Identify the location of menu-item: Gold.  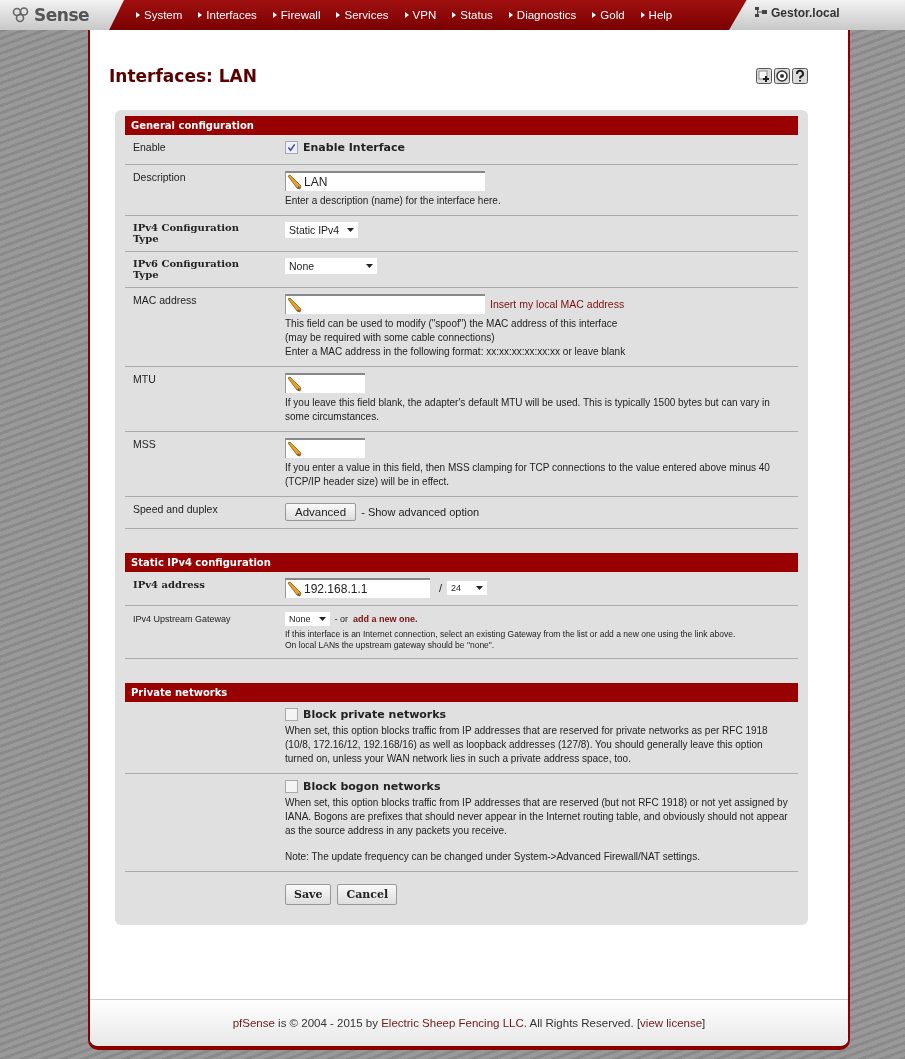
(612, 15).